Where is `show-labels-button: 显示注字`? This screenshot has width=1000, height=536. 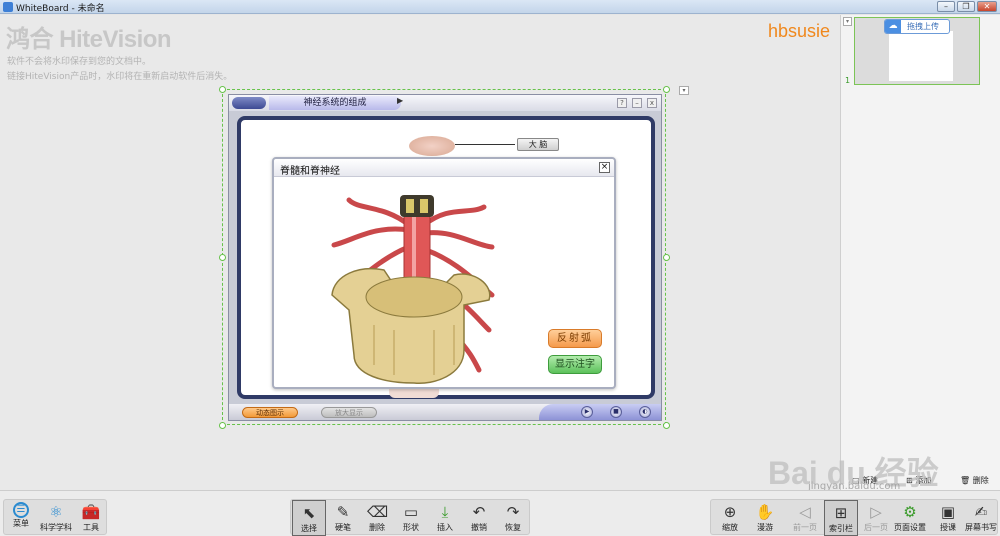 show-labels-button: 显示注字 is located at coordinates (575, 364).